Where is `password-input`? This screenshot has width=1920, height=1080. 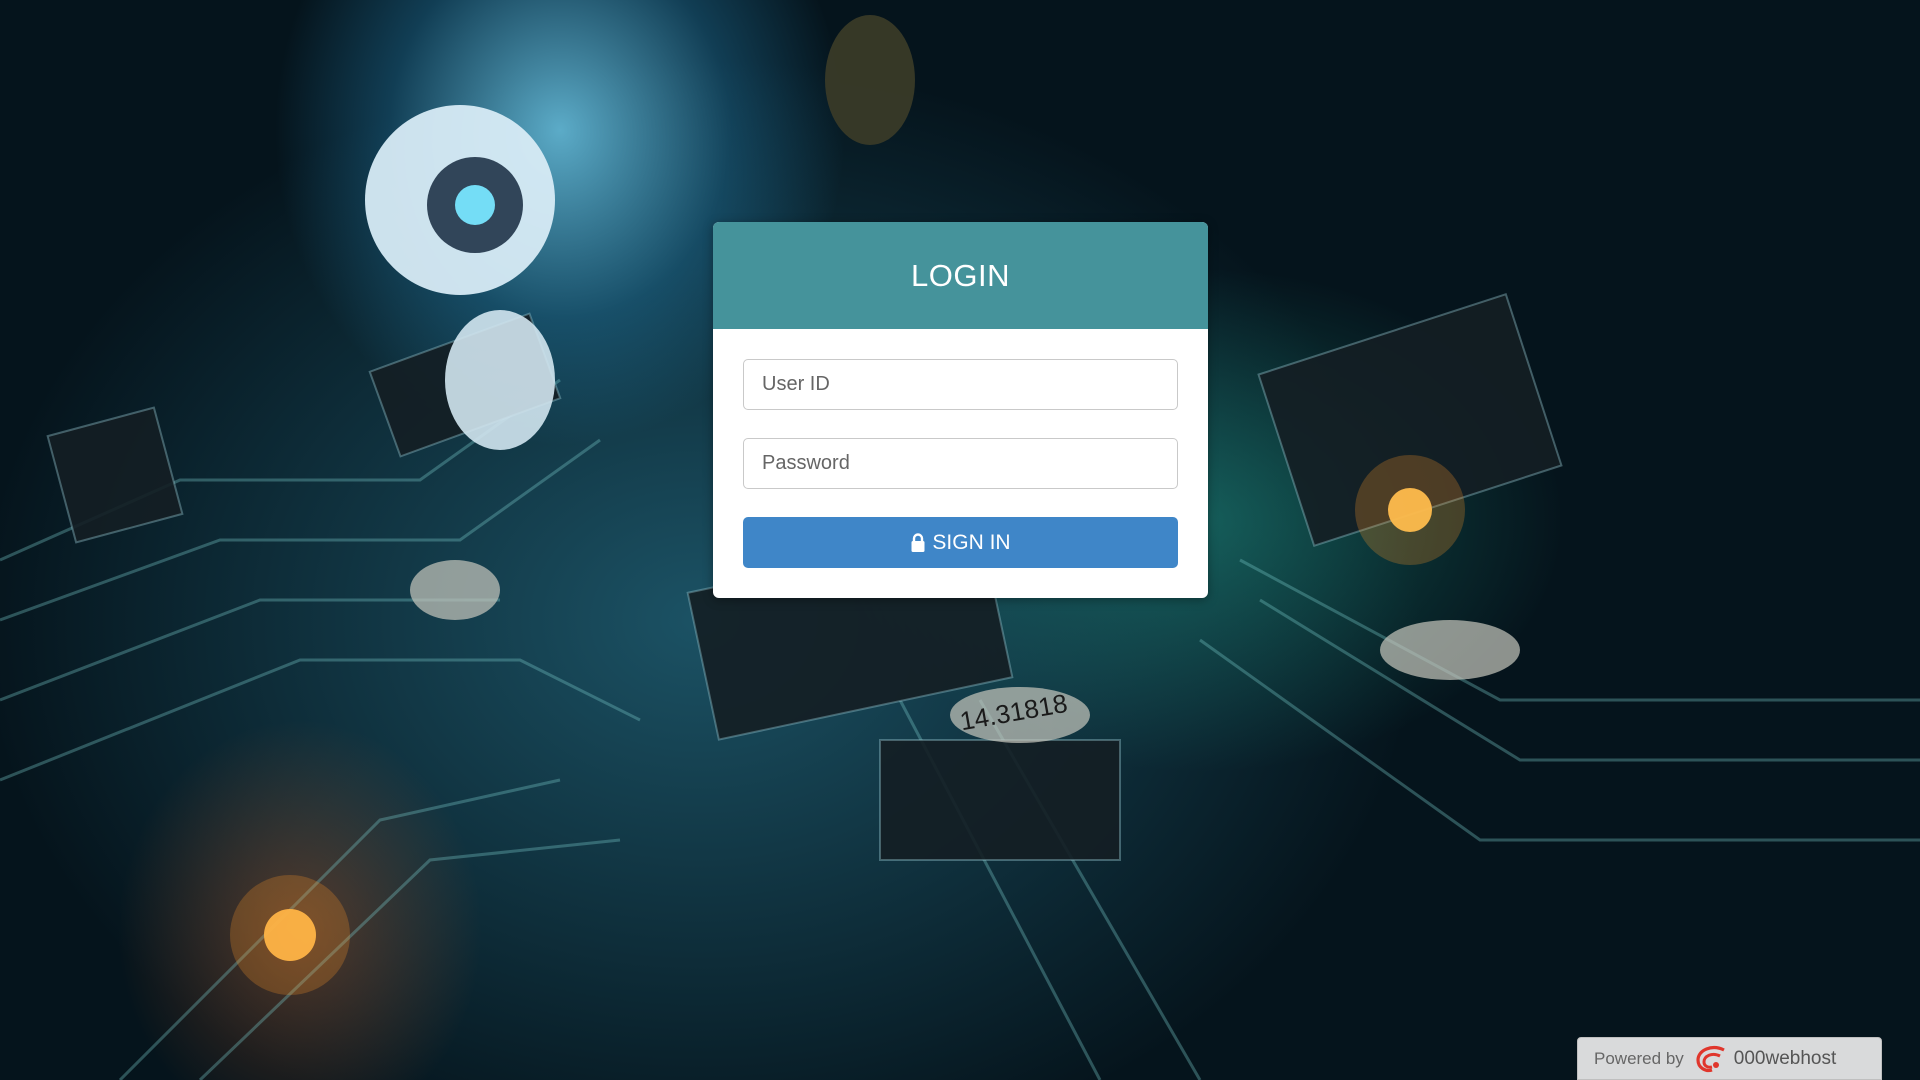 password-input is located at coordinates (960, 463).